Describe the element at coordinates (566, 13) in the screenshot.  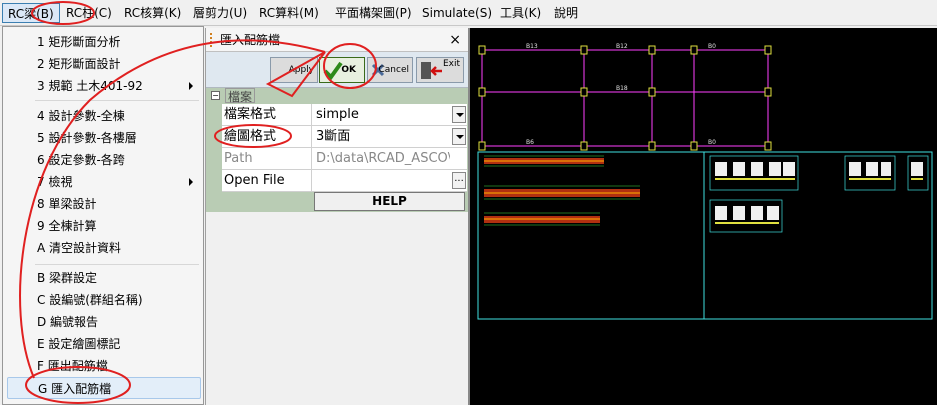
I see `menu-help: 說明` at that location.